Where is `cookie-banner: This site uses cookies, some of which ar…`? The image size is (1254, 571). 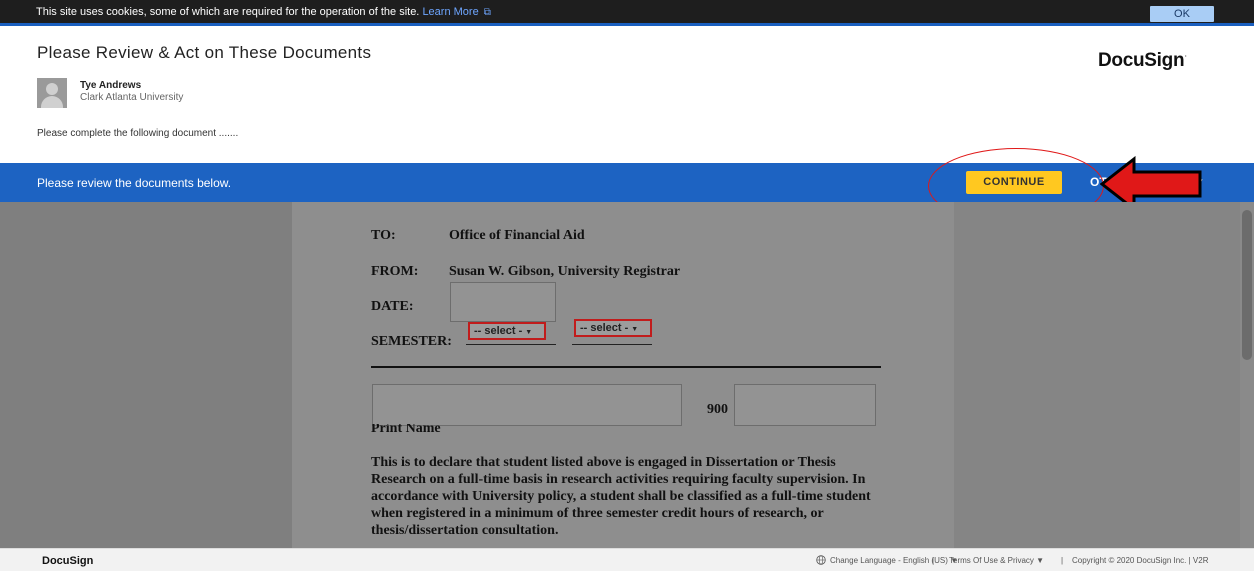 cookie-banner: This site uses cookies, some of which ar… is located at coordinates (627, 13).